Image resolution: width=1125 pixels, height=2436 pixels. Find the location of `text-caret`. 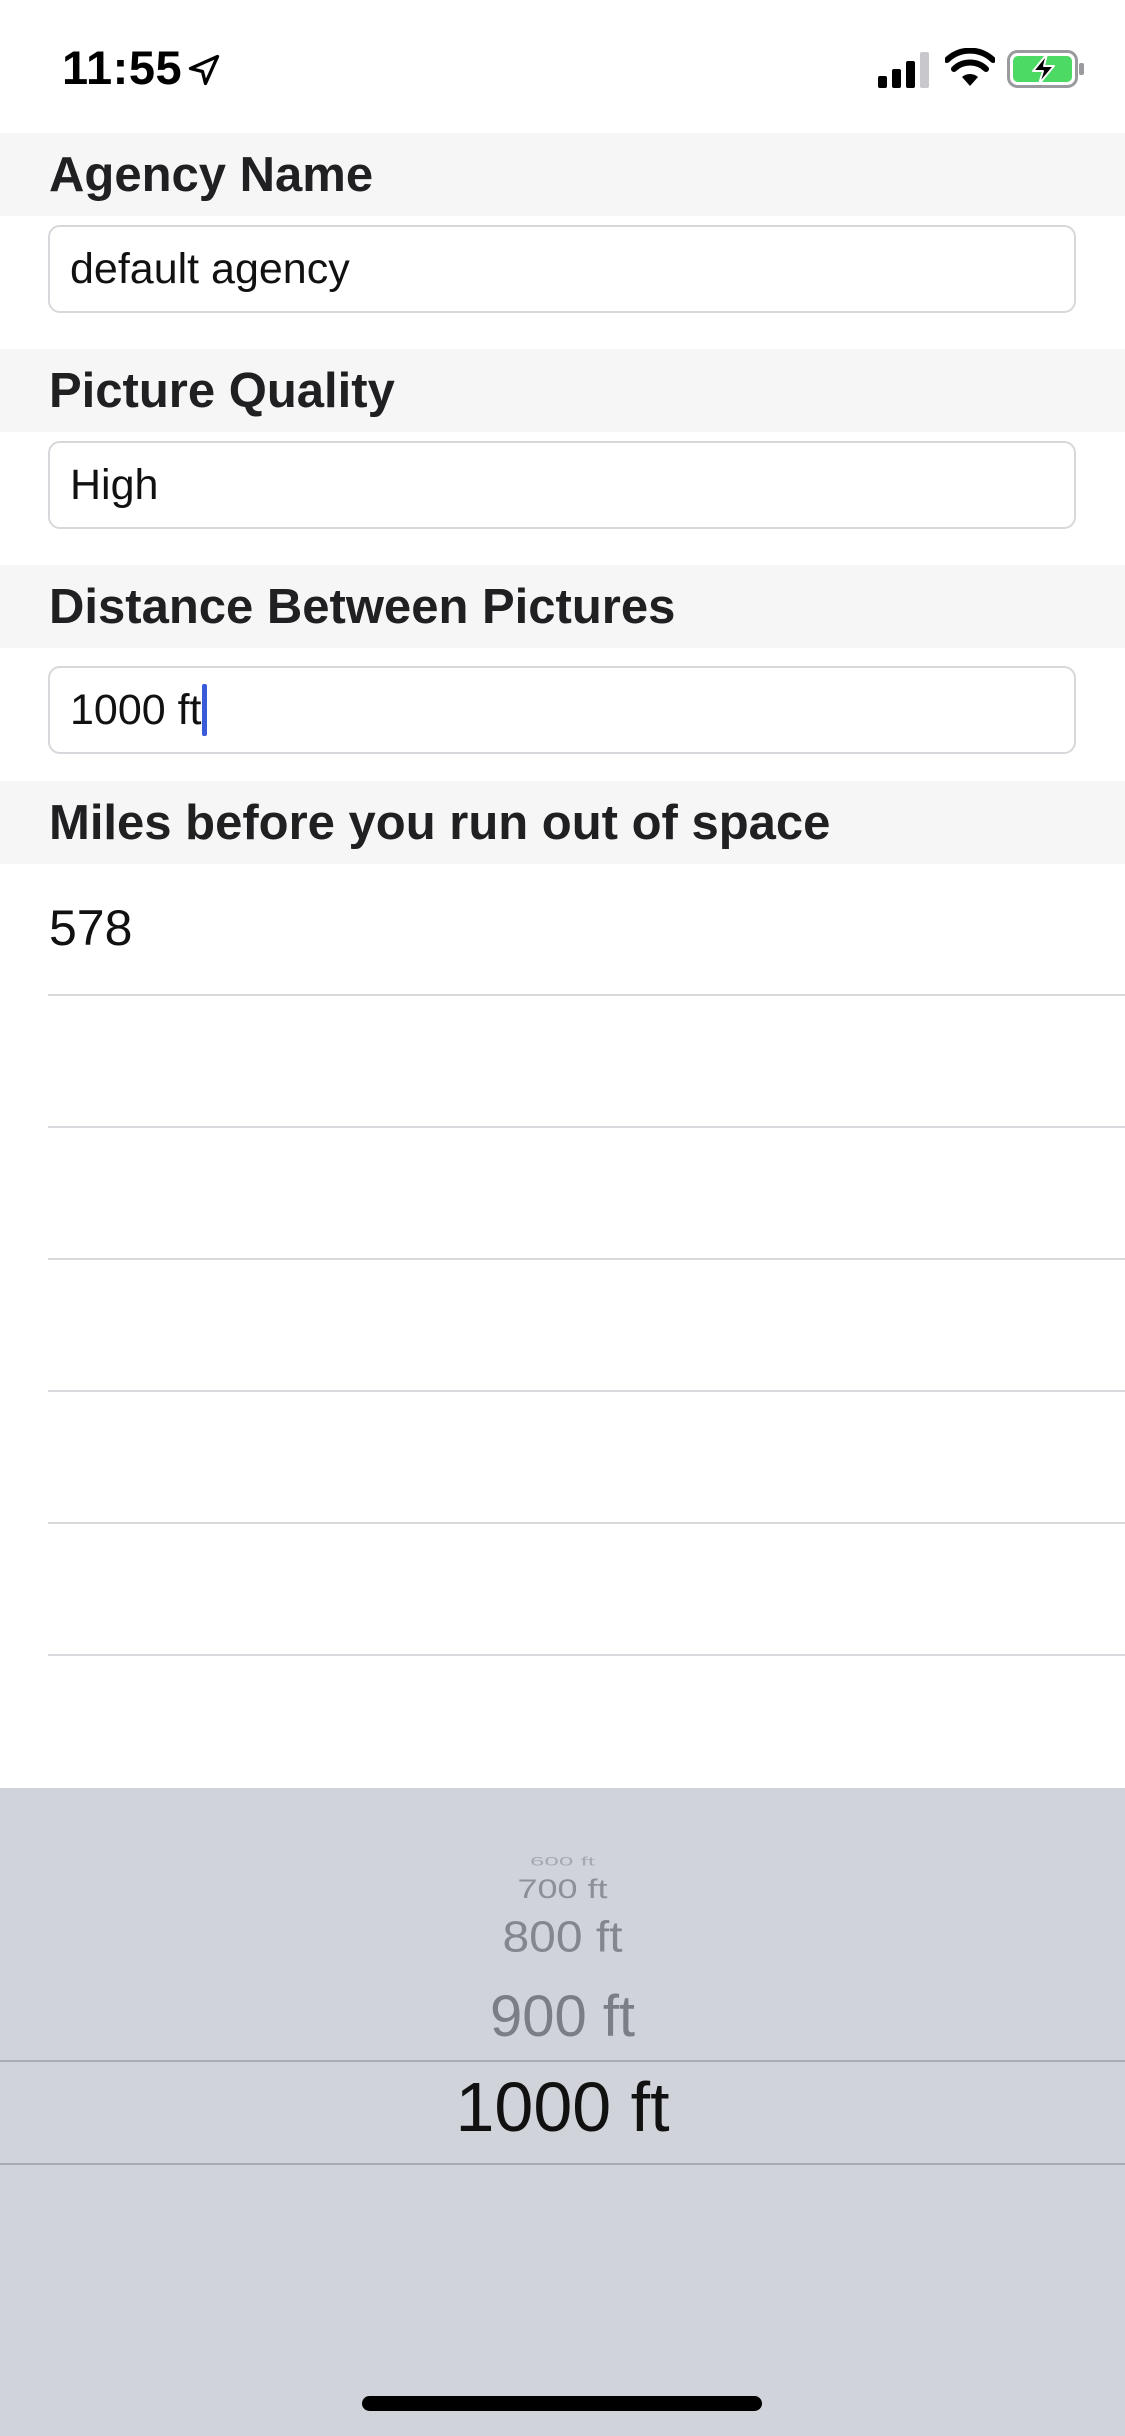

text-caret is located at coordinates (204, 709).